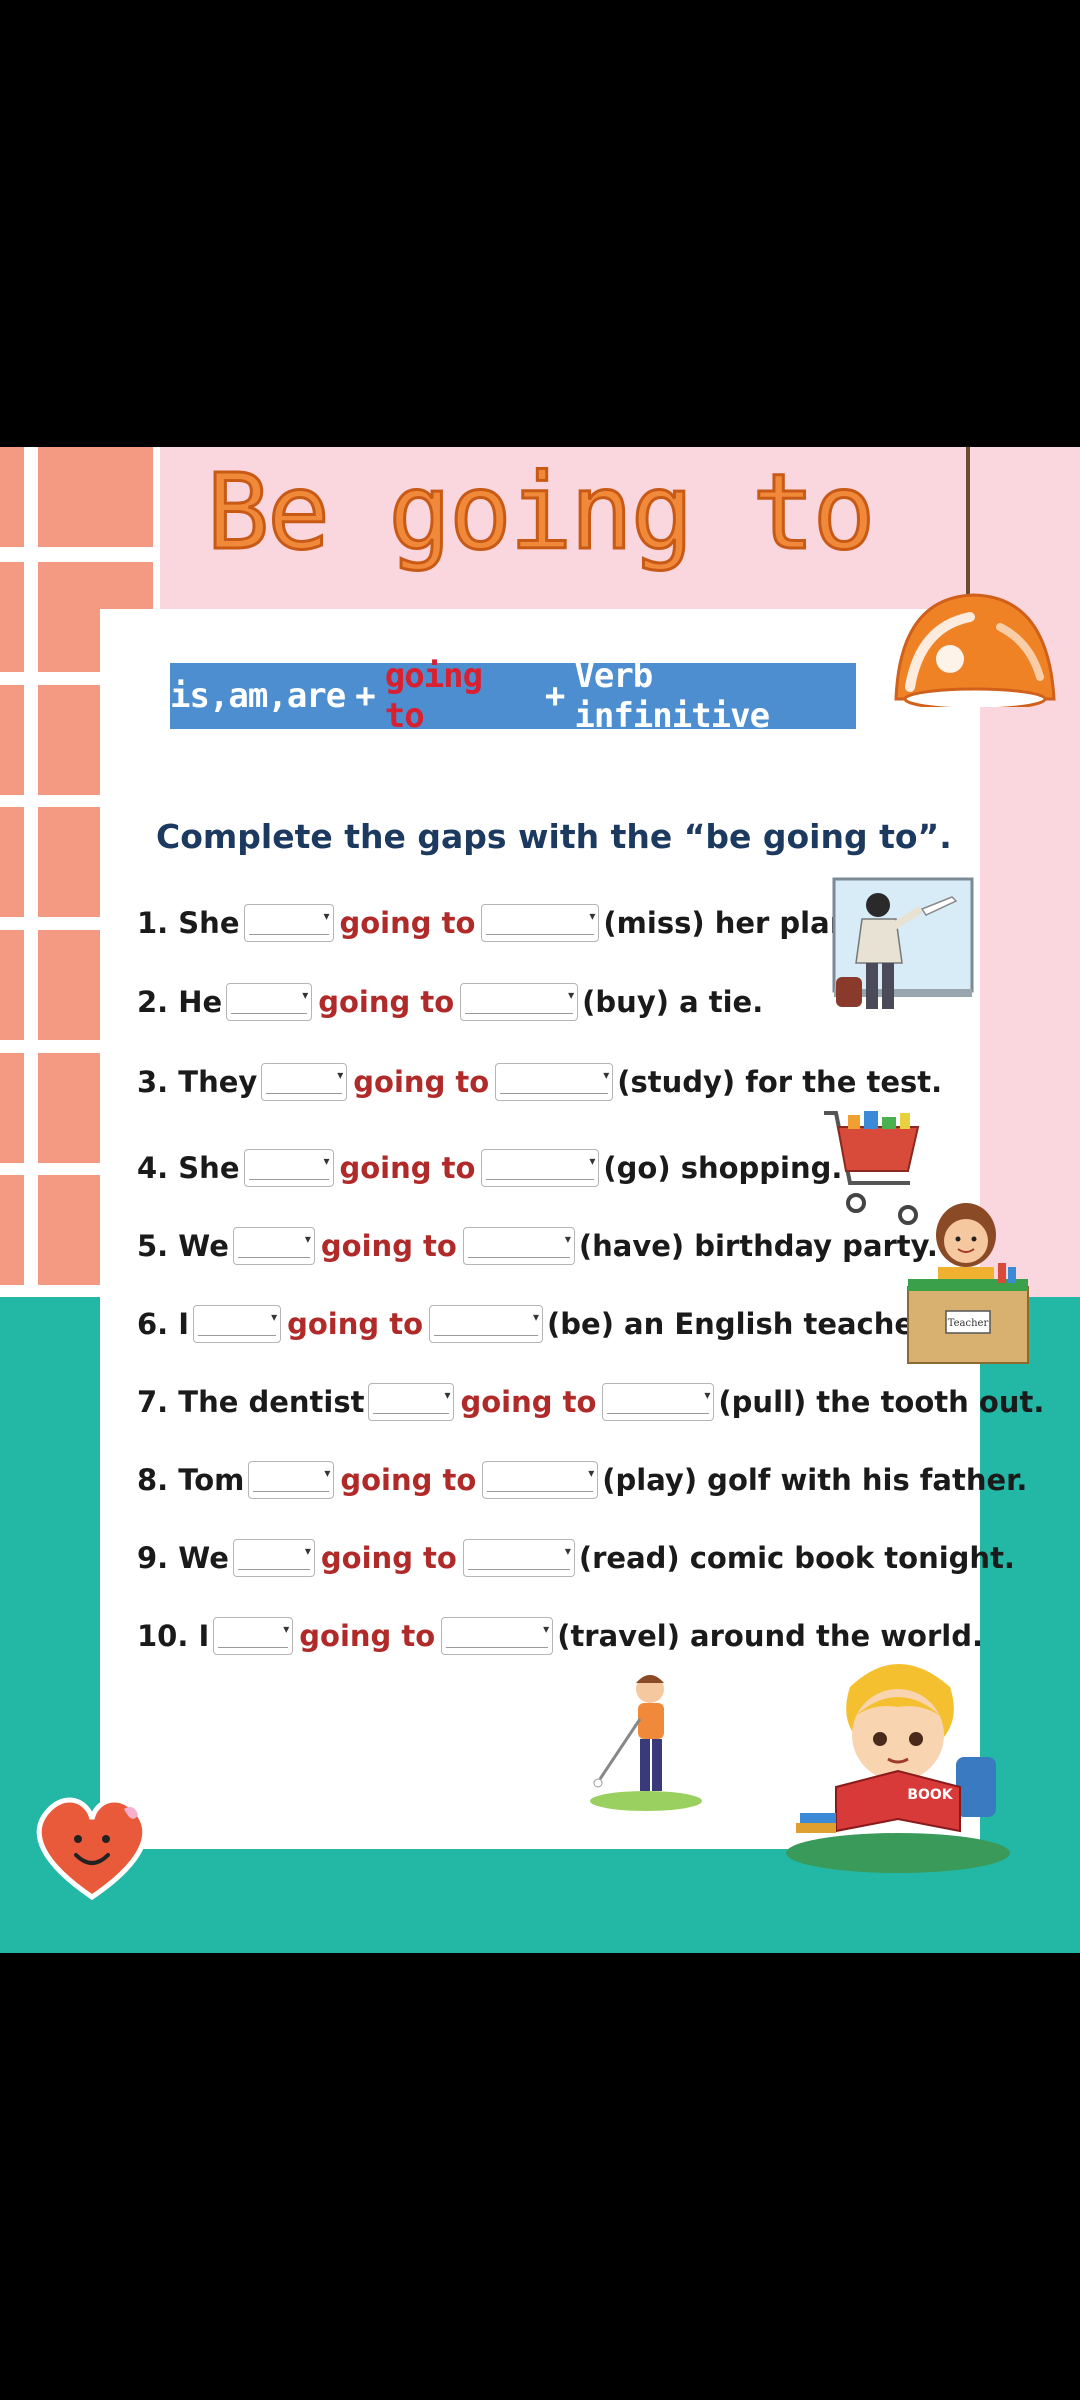 This screenshot has height=2400, width=1080. I want to click on lamp-icon, so click(975, 650).